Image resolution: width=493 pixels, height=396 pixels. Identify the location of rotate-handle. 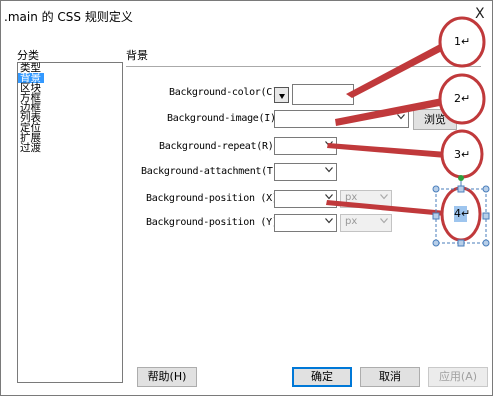
(461, 178).